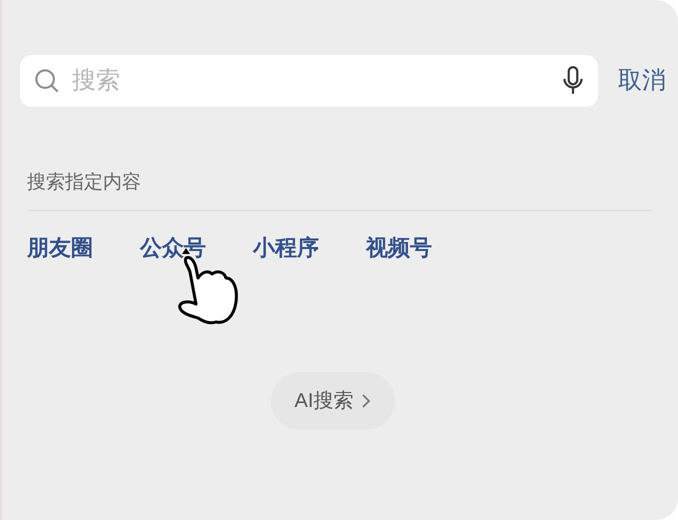 This screenshot has height=520, width=678. I want to click on search-bar: 搜索, so click(309, 81).